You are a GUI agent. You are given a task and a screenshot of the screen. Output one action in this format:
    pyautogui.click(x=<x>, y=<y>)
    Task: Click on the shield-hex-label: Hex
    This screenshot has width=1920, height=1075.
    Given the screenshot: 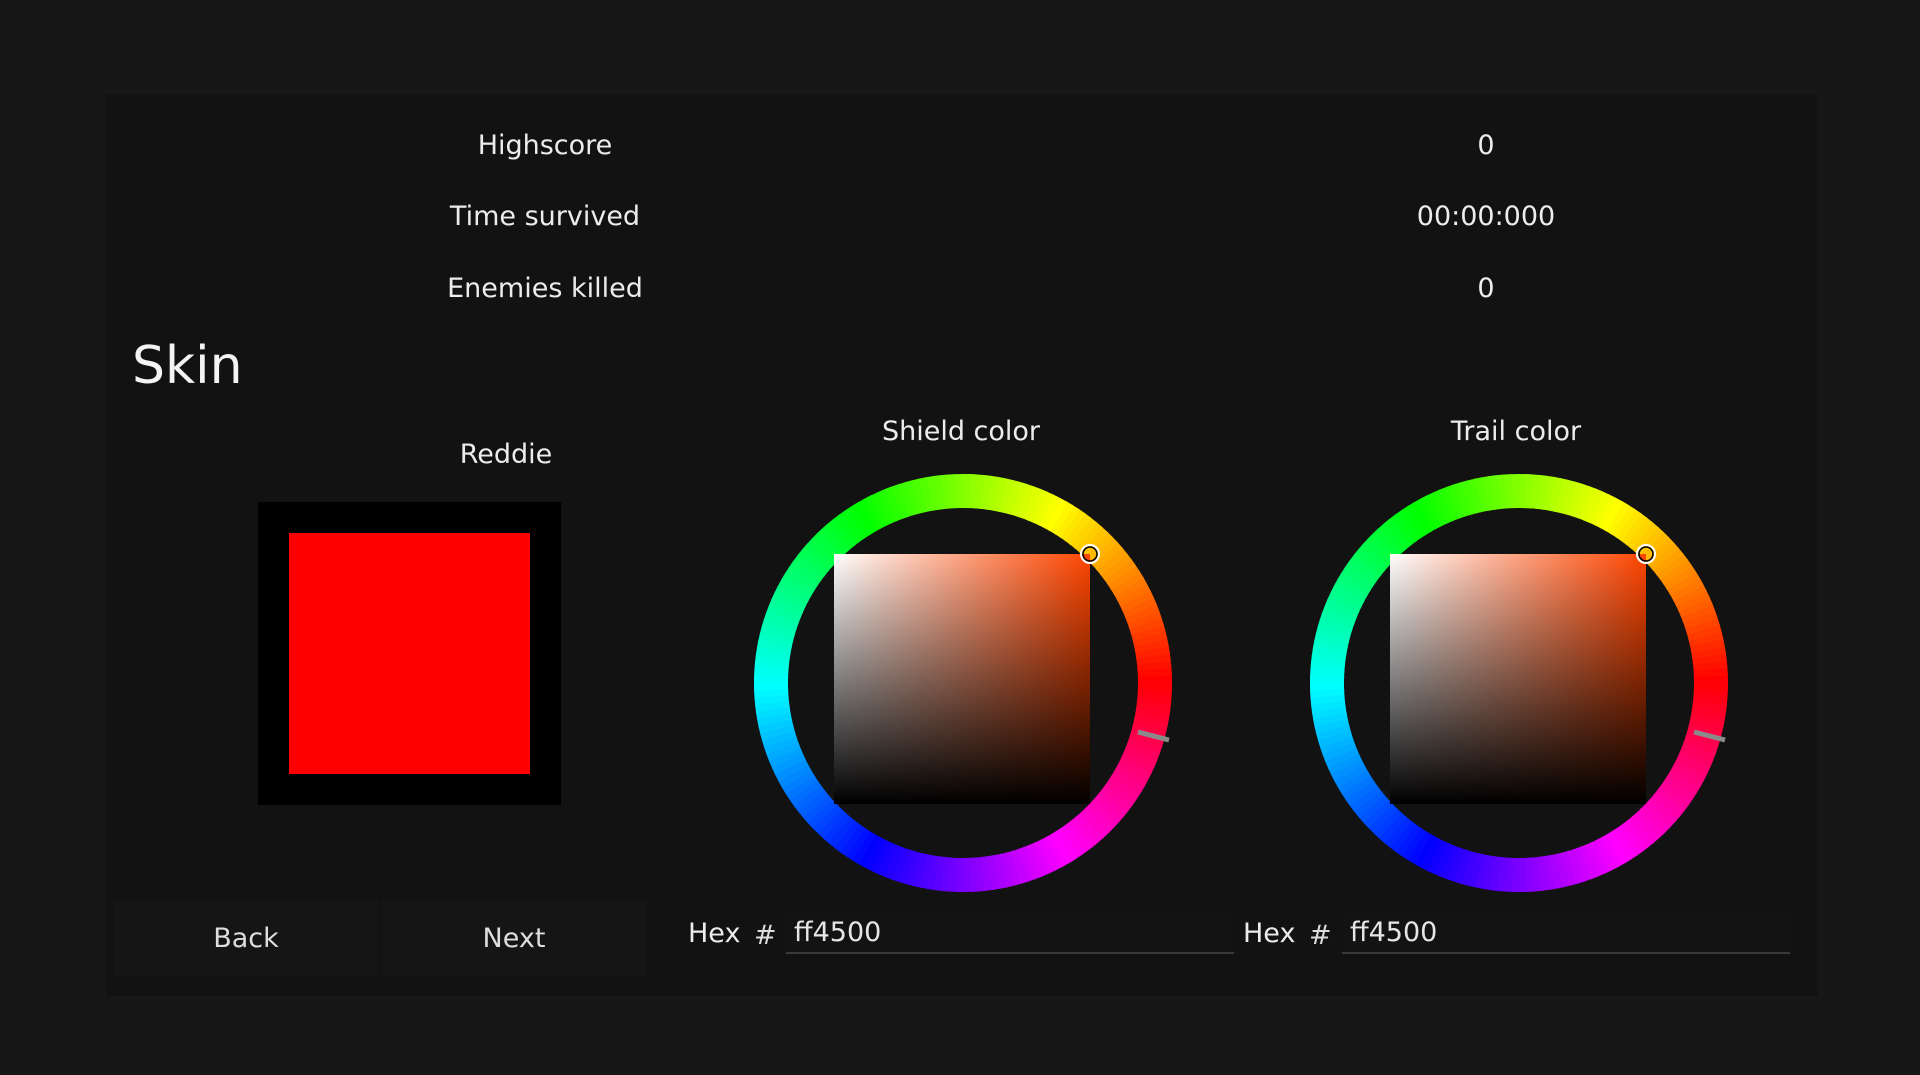 What is the action you would take?
    pyautogui.click(x=714, y=933)
    